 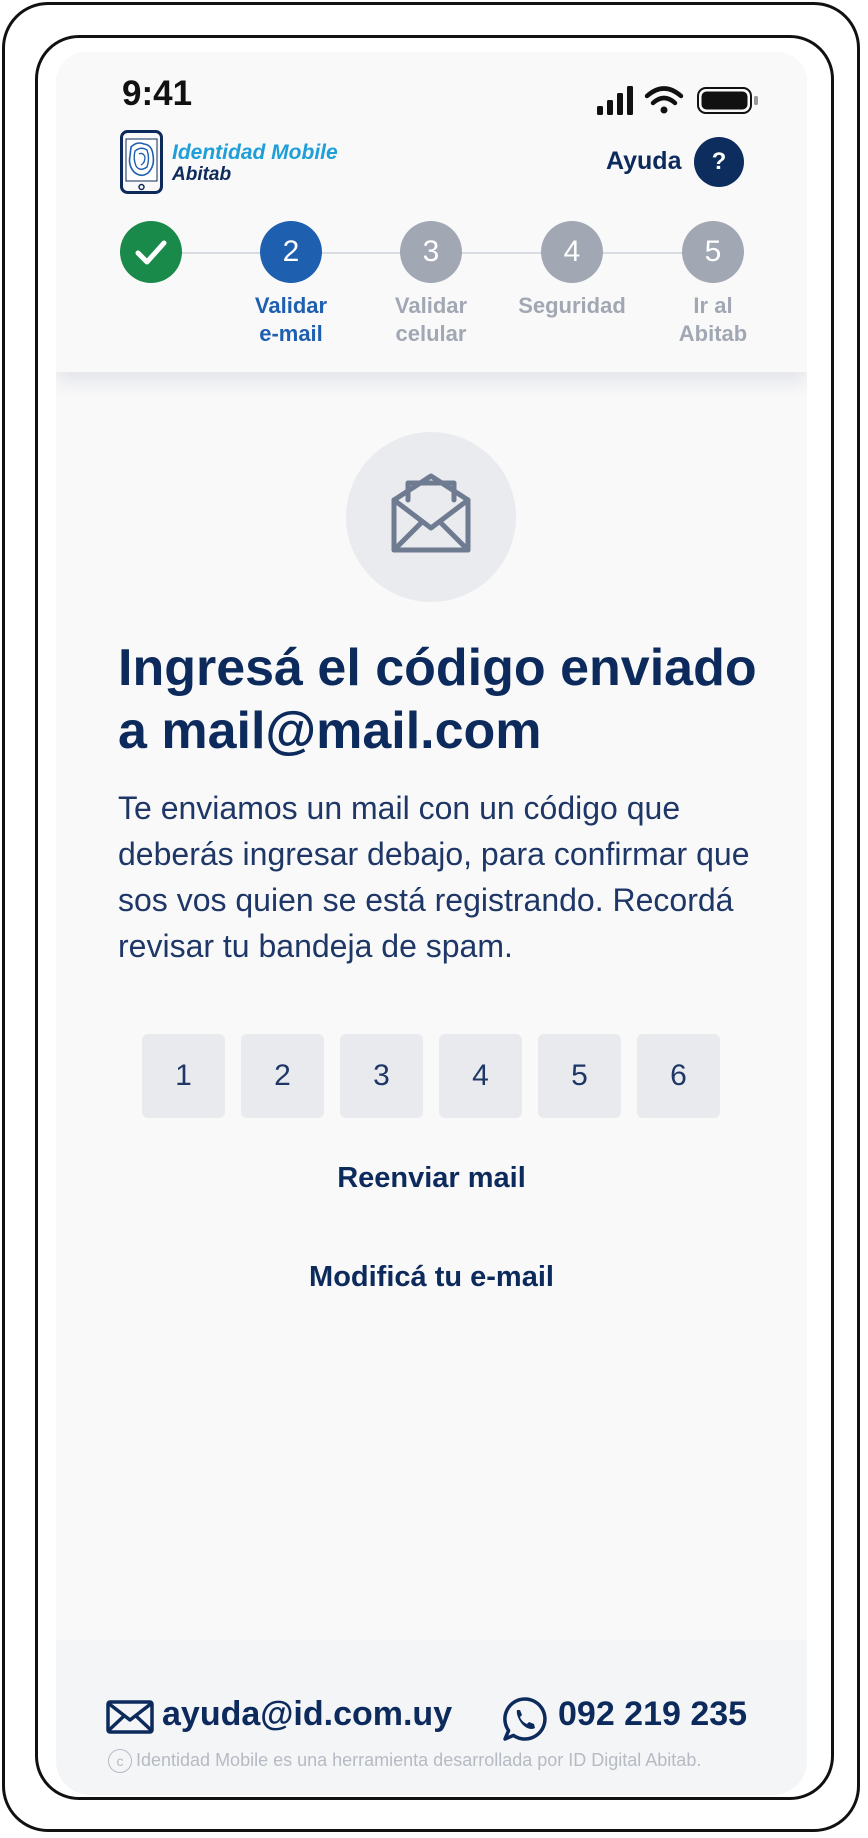 What do you see at coordinates (615, 100) in the screenshot?
I see `signal-icon` at bounding box center [615, 100].